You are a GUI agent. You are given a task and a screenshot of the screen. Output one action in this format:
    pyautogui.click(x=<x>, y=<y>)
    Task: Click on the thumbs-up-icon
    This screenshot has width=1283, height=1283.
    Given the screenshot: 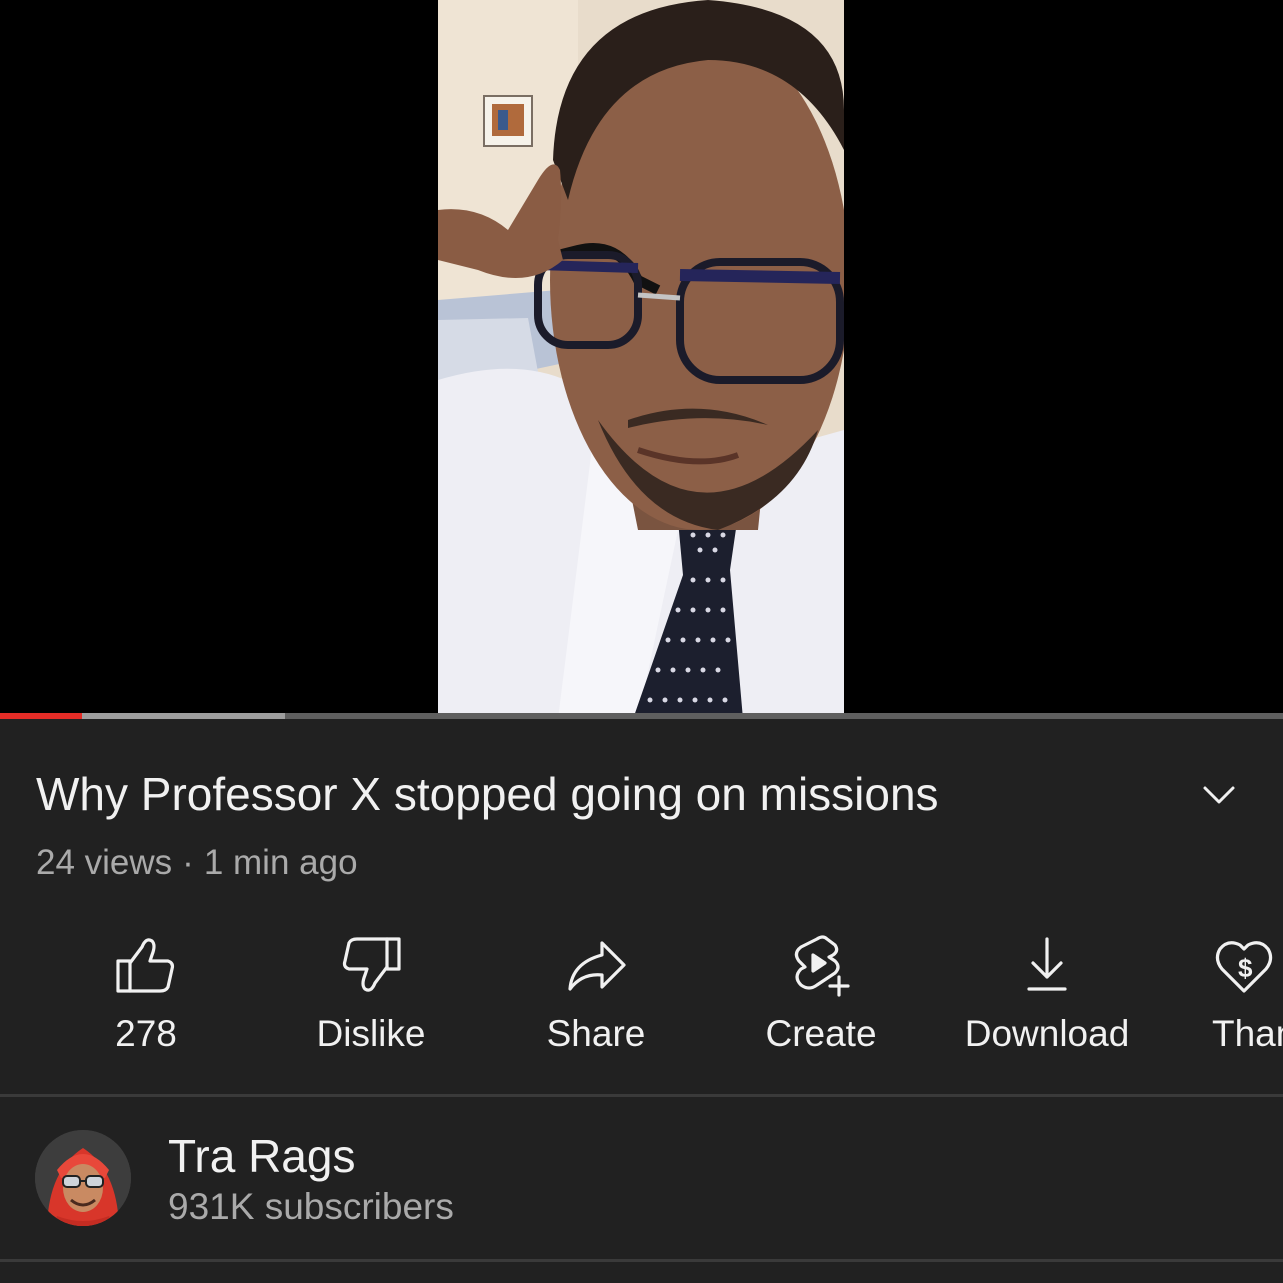 What is the action you would take?
    pyautogui.click(x=146, y=965)
    